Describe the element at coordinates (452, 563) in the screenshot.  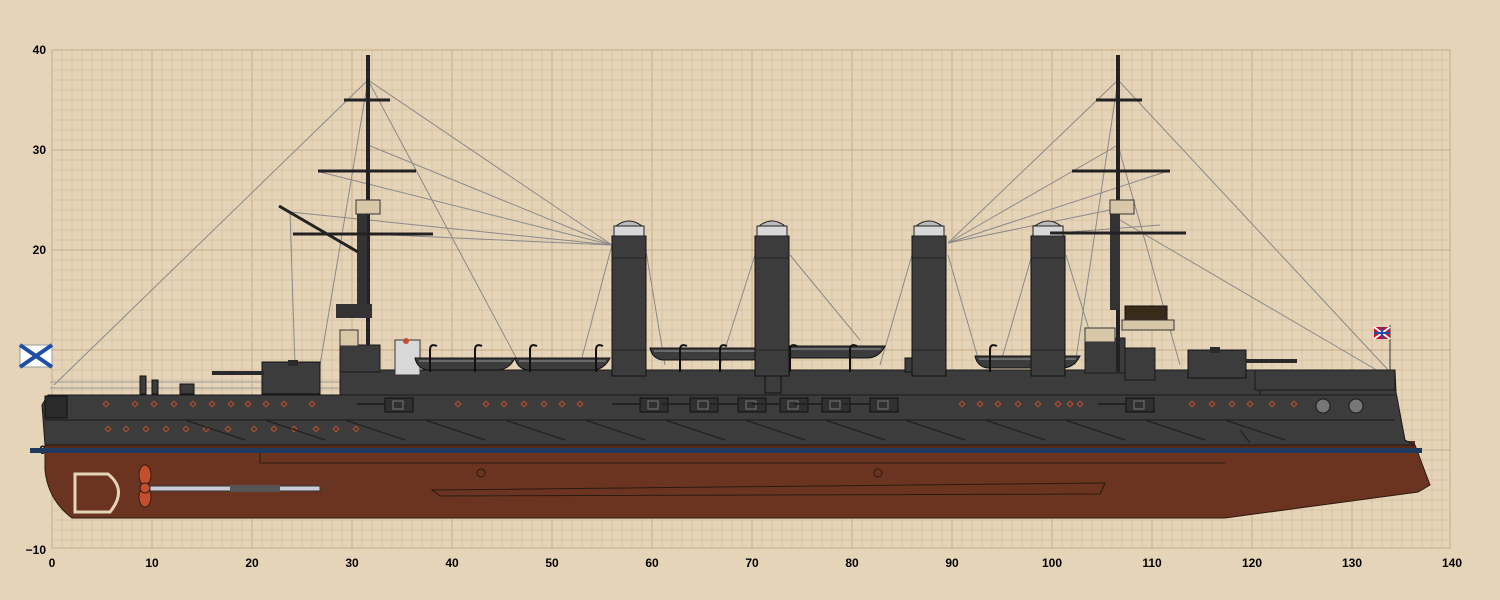
I see `x-tick-label: 40` at that location.